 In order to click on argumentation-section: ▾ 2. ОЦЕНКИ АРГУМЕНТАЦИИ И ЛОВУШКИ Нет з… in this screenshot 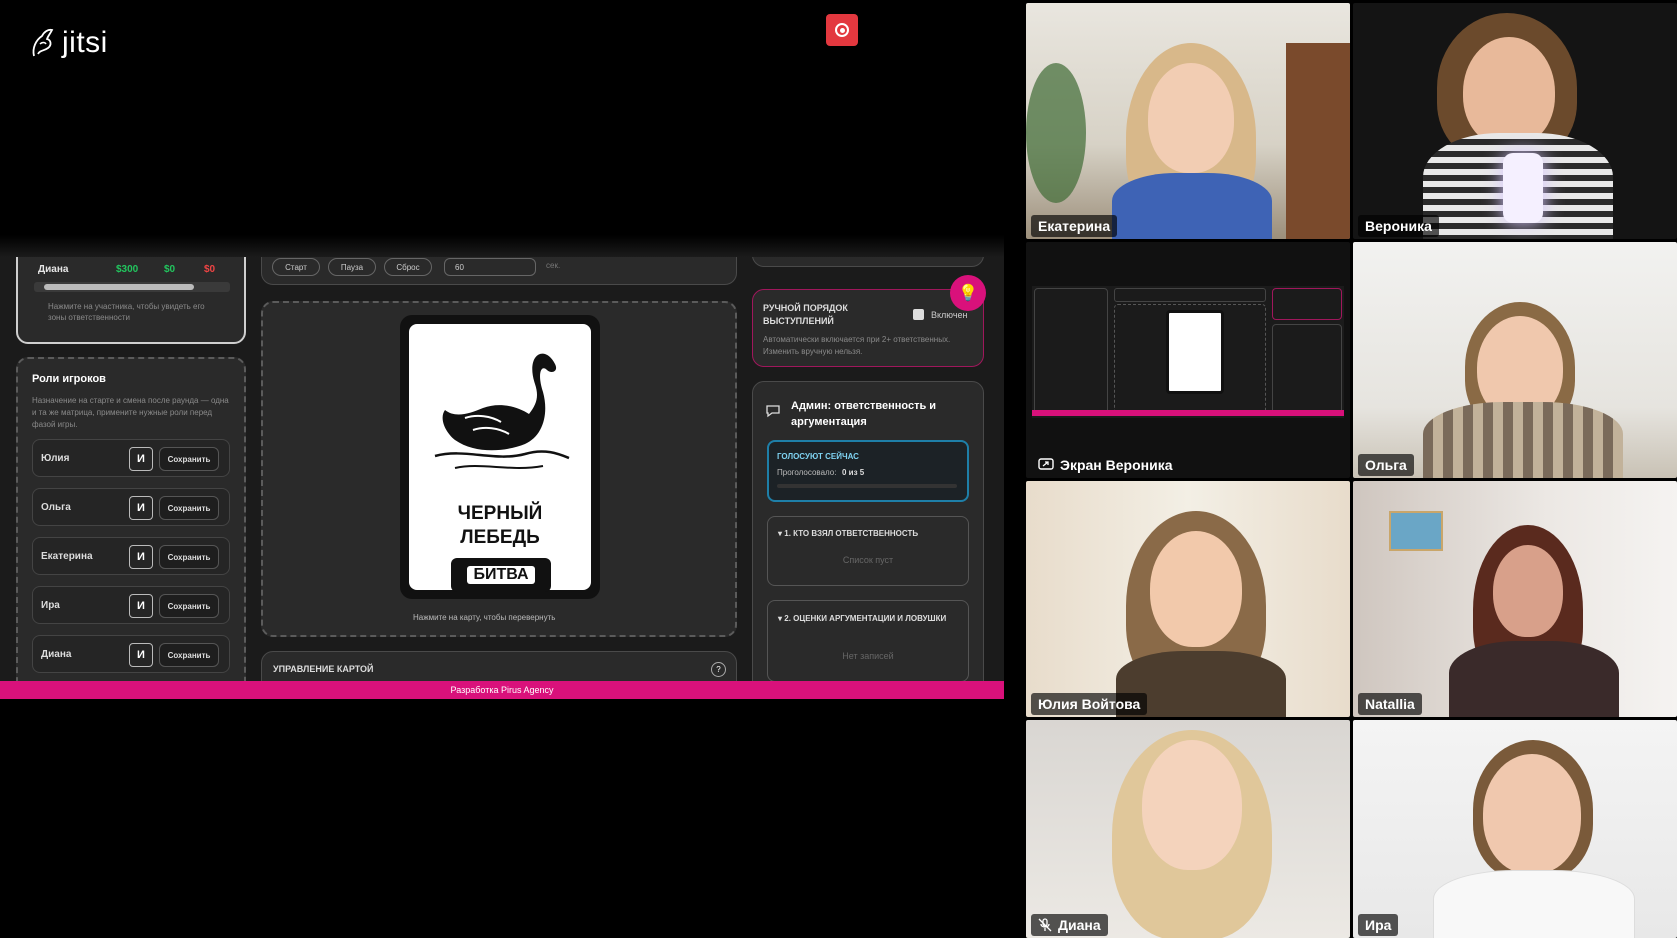, I will do `click(868, 641)`.